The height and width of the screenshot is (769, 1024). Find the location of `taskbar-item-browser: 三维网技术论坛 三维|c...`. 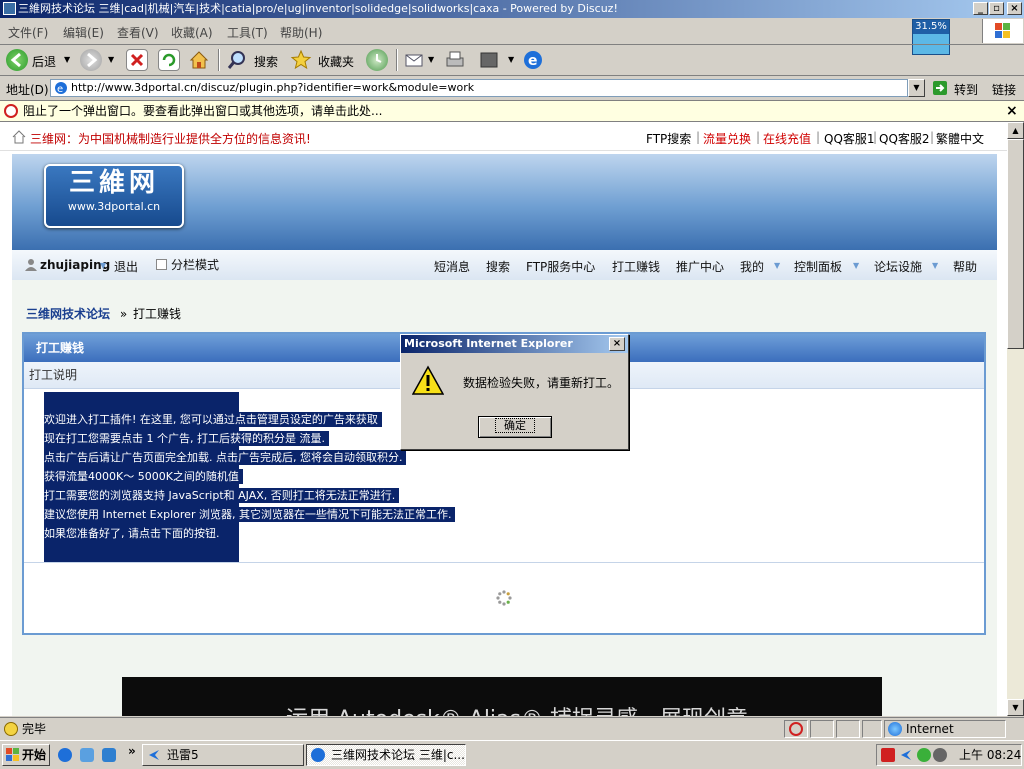

taskbar-item-browser: 三维网技术论坛 三维|c... is located at coordinates (386, 755).